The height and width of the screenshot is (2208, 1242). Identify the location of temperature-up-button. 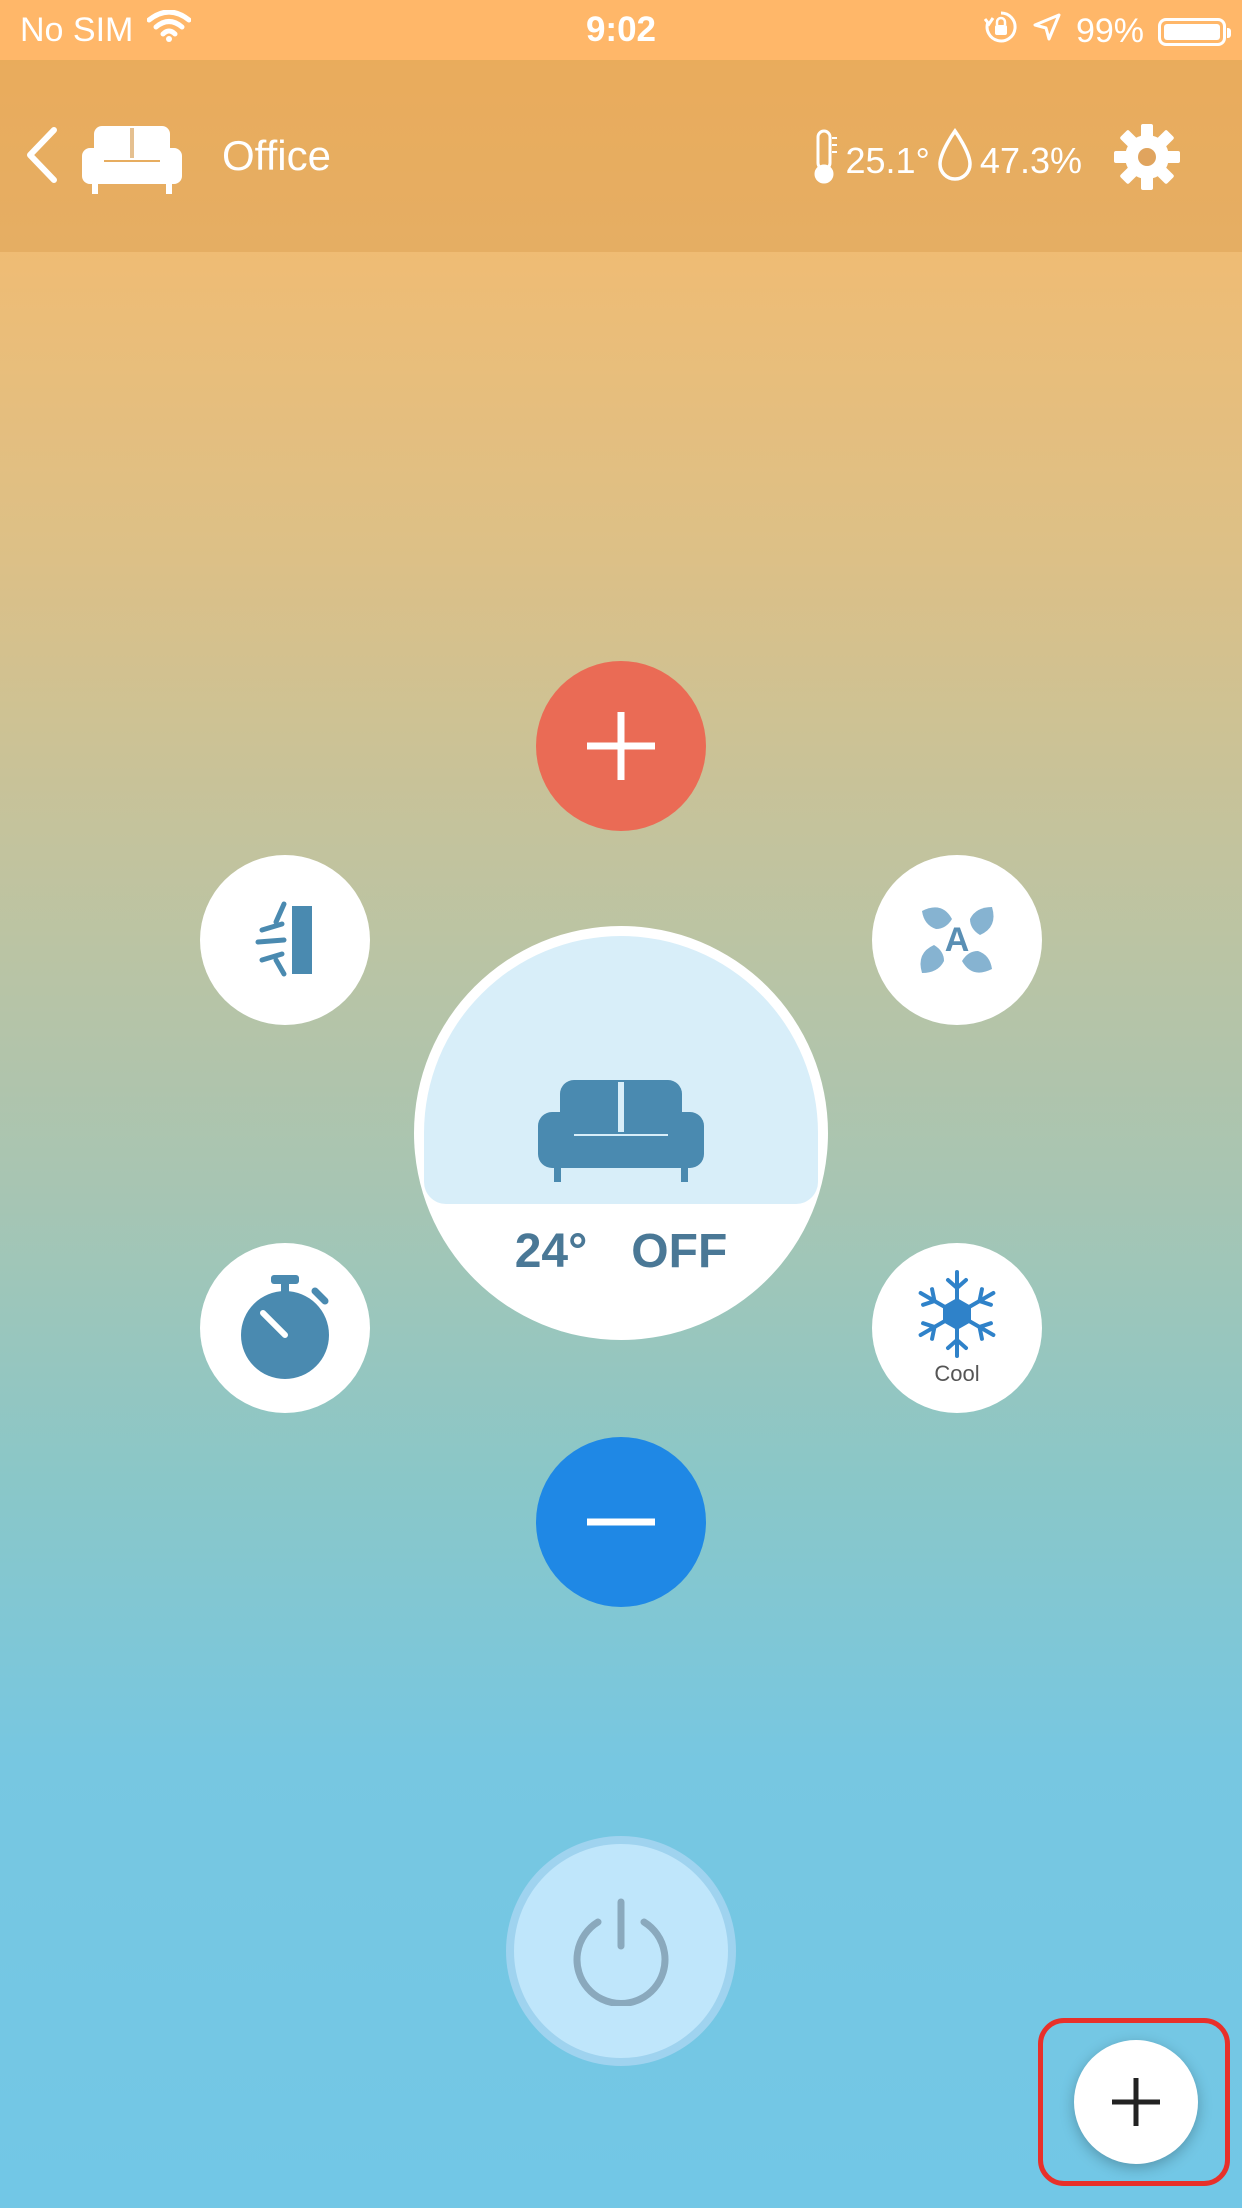
(621, 746).